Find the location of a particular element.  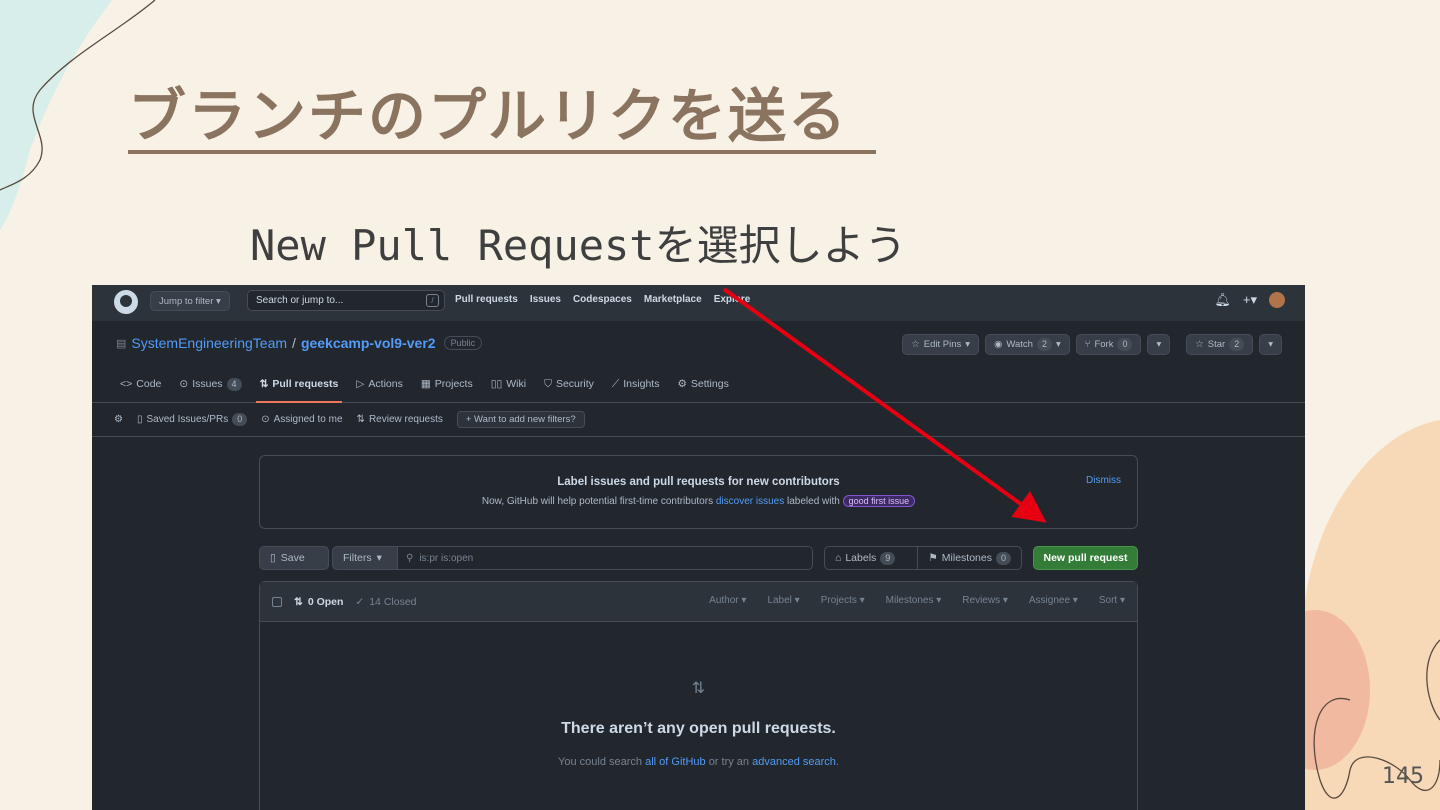

author-filter: Author ▾ is located at coordinates (727, 600).